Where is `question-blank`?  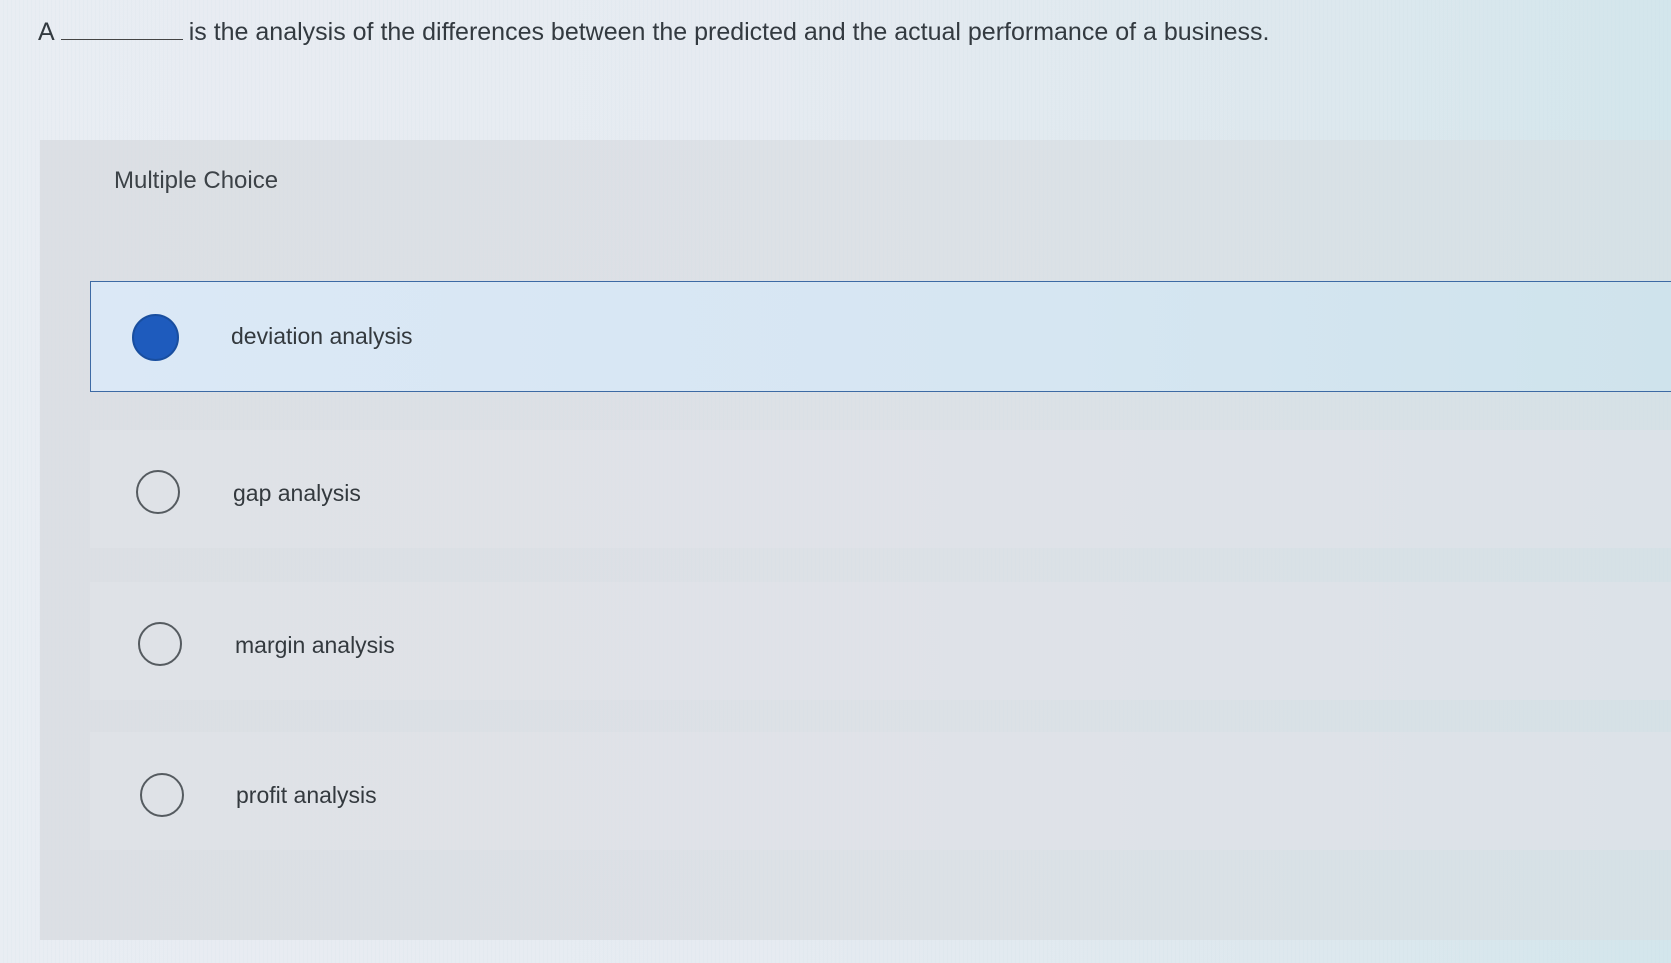 question-blank is located at coordinates (121, 27).